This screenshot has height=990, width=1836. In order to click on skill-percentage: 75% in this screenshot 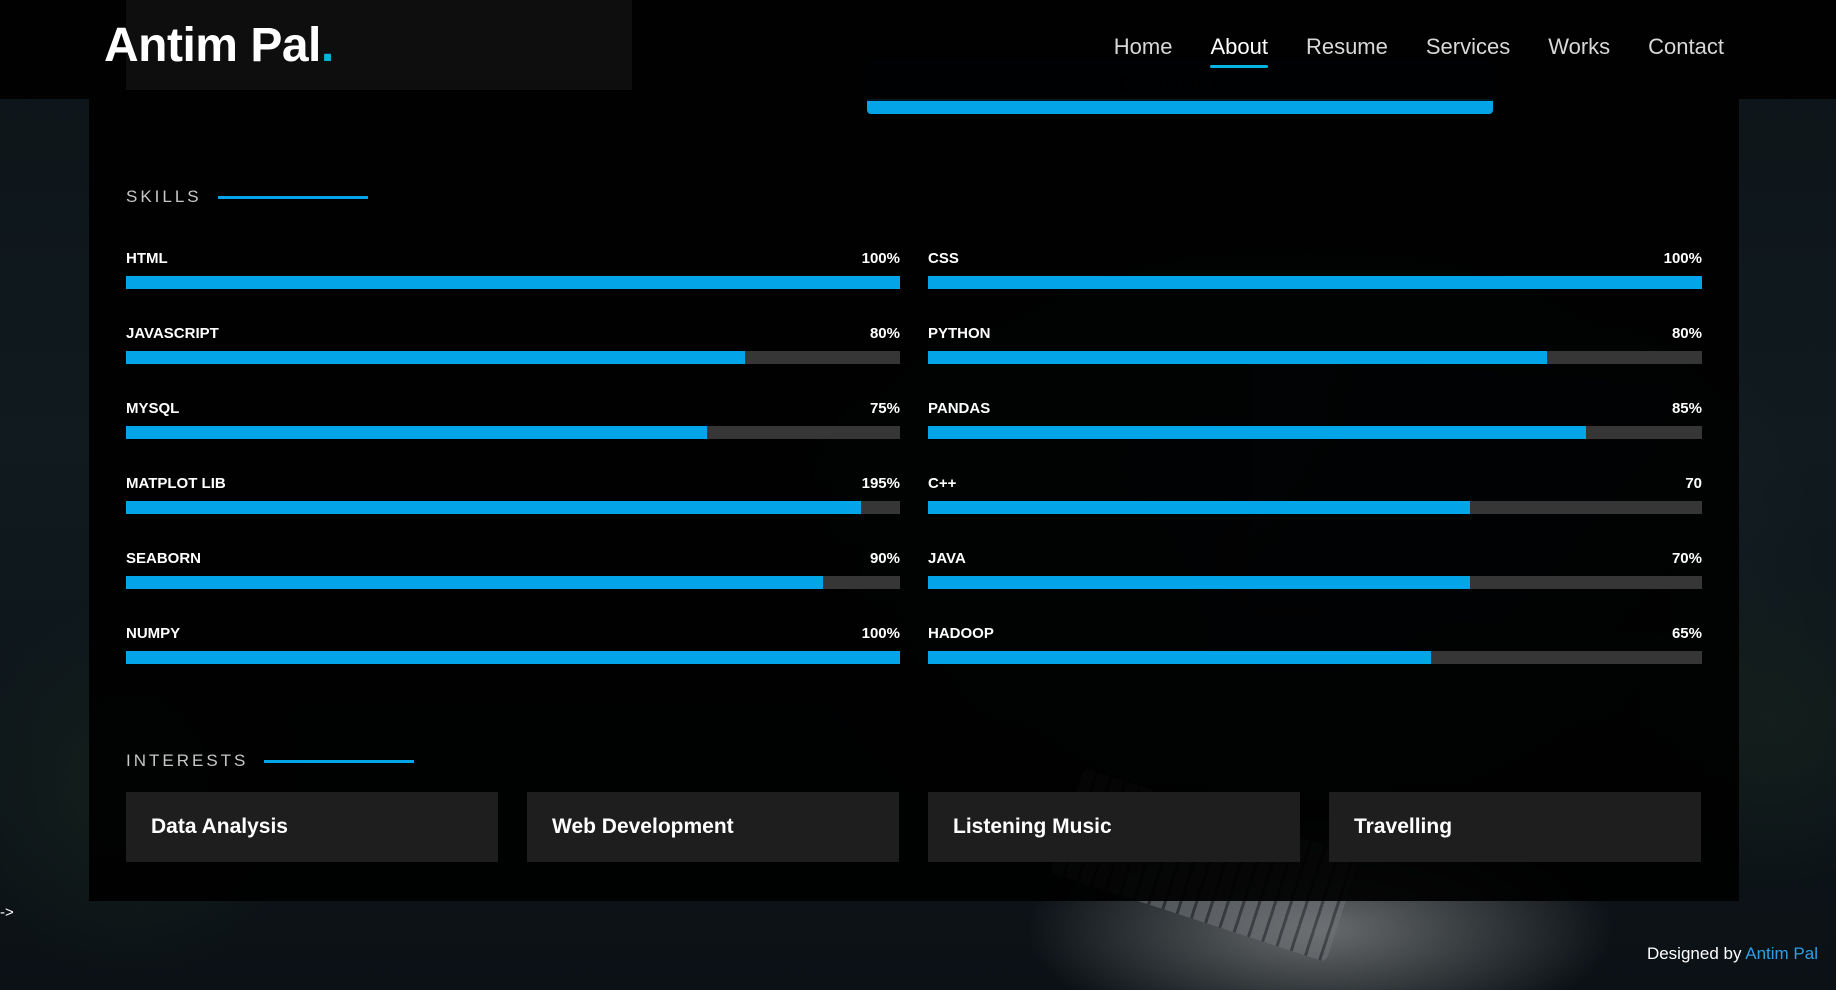, I will do `click(884, 408)`.